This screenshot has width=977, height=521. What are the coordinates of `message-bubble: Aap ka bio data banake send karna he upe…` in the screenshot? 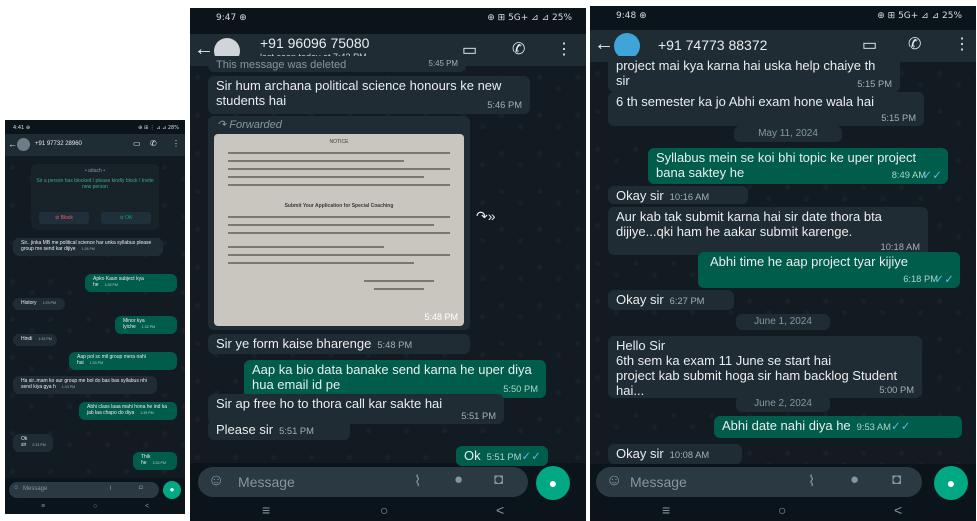 It's located at (395, 379).